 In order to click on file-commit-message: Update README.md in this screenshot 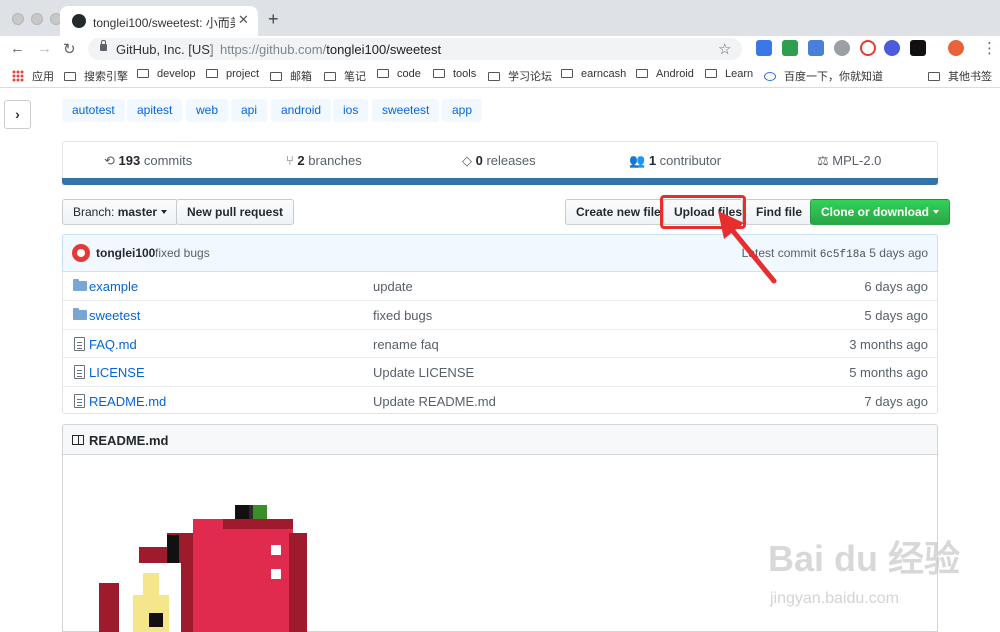, I will do `click(434, 401)`.